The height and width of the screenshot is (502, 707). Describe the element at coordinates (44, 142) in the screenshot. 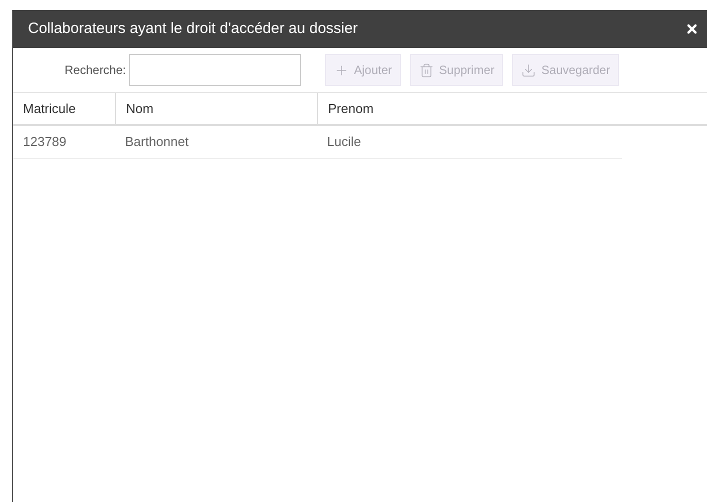

I see `table-cell-text: 123789` at that location.